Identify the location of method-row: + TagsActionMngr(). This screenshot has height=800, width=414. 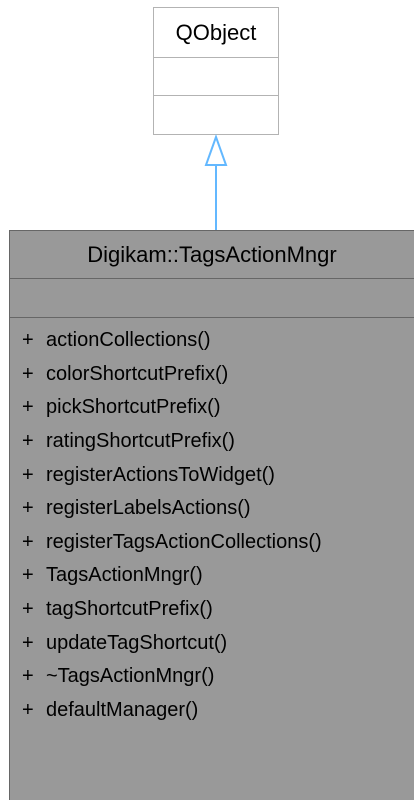
(212, 576).